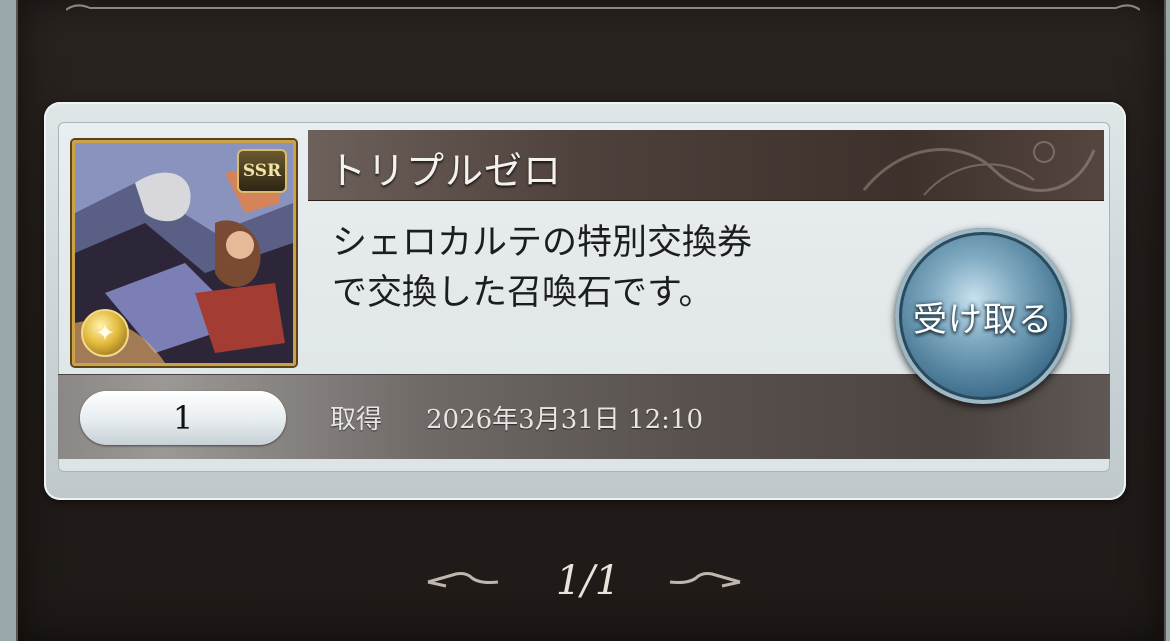 This screenshot has width=1170, height=641. What do you see at coordinates (262, 171) in the screenshot?
I see `ssr-rarity-badge: SSR` at bounding box center [262, 171].